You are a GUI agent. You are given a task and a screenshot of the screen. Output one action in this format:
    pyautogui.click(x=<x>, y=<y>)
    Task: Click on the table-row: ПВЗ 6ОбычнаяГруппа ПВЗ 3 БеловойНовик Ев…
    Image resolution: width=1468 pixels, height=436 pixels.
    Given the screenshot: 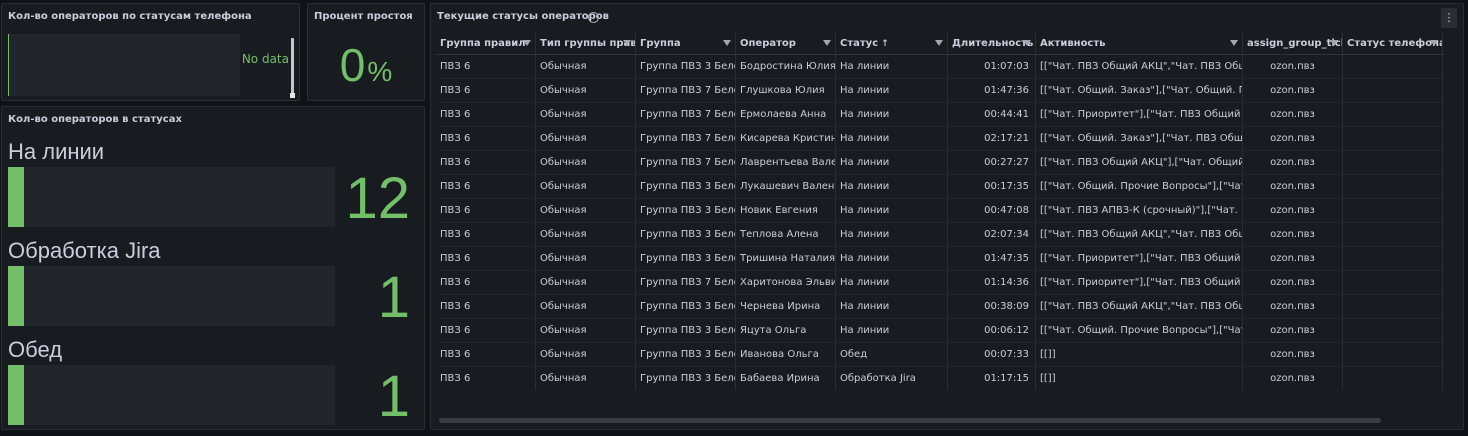 What is the action you would take?
    pyautogui.click(x=940, y=211)
    